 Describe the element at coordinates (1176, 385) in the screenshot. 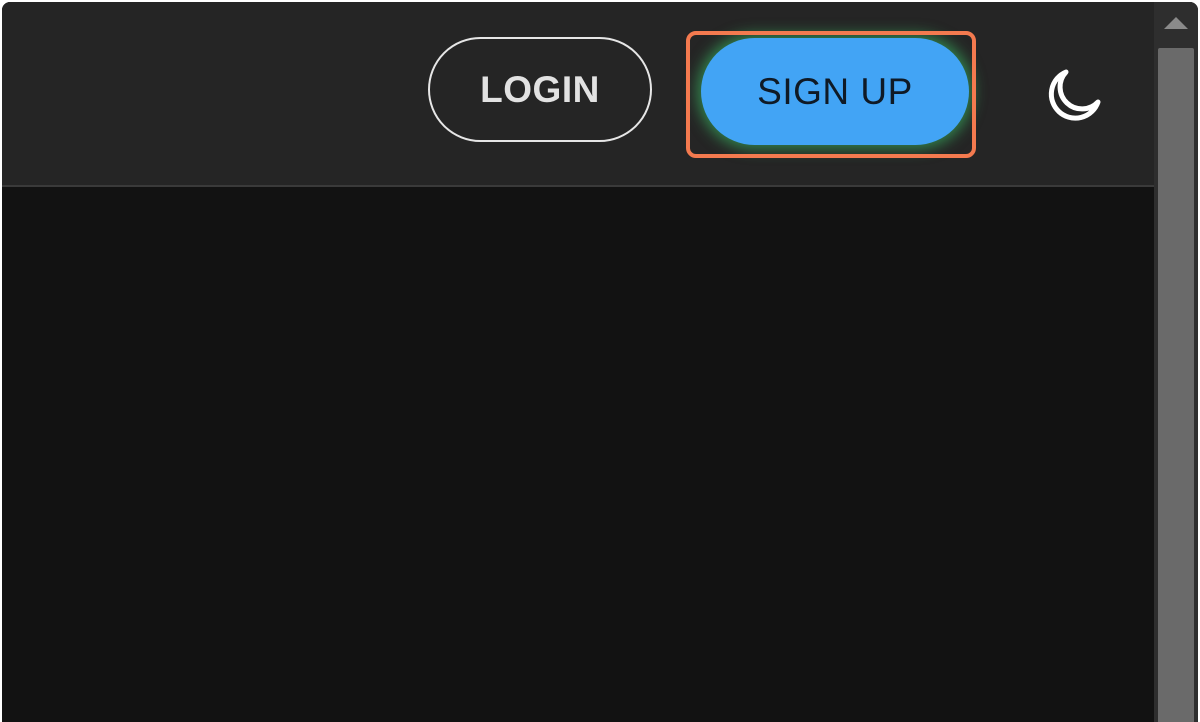

I see `scroll-thumb` at that location.